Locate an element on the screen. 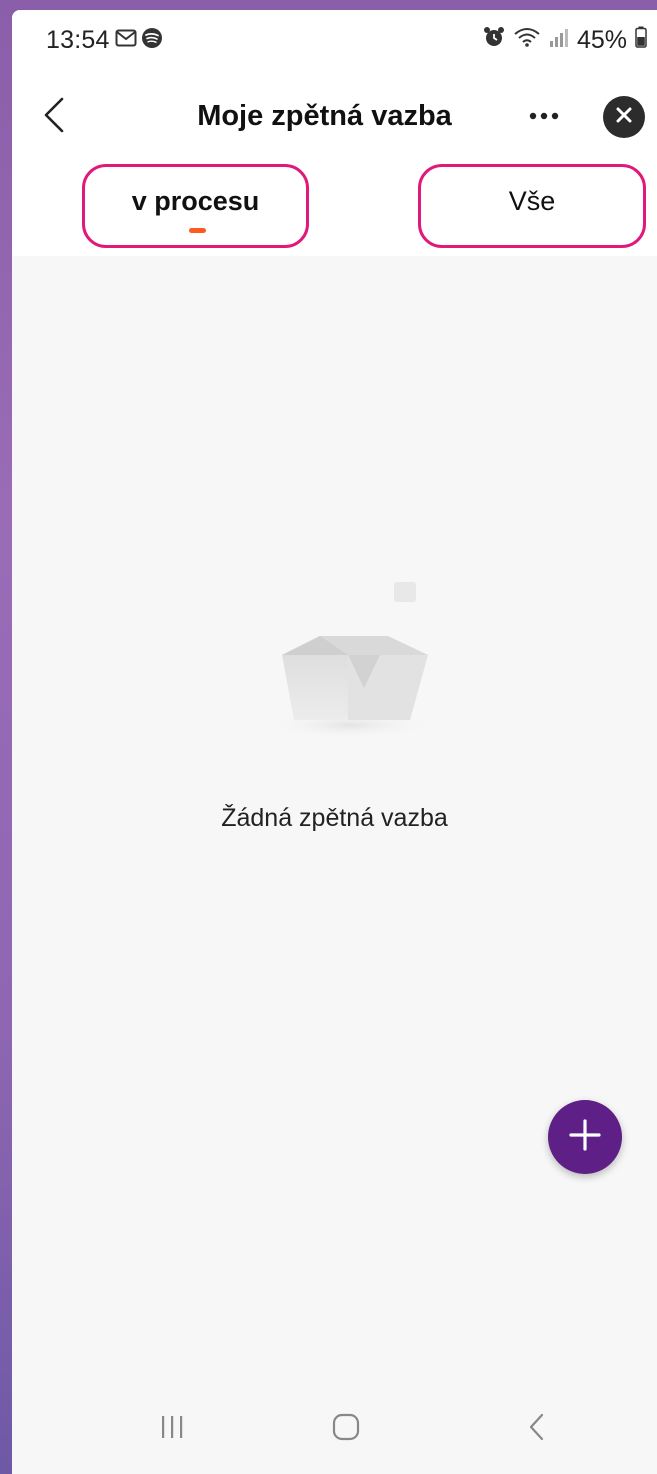 The image size is (657, 1474). wifi-icon is located at coordinates (527, 40).